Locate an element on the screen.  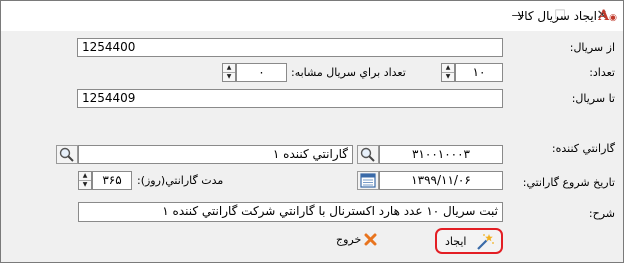
exit-button-label: خروج is located at coordinates (349, 239).